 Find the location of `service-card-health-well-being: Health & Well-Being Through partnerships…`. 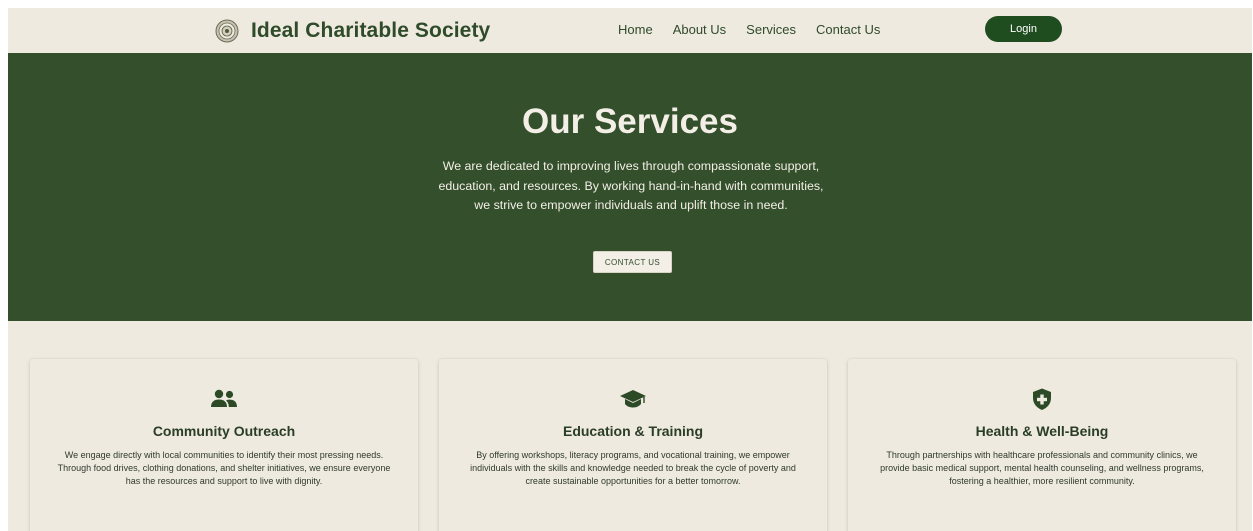

service-card-health-well-being: Health & Well-Being Through partnerships… is located at coordinates (1042, 445).